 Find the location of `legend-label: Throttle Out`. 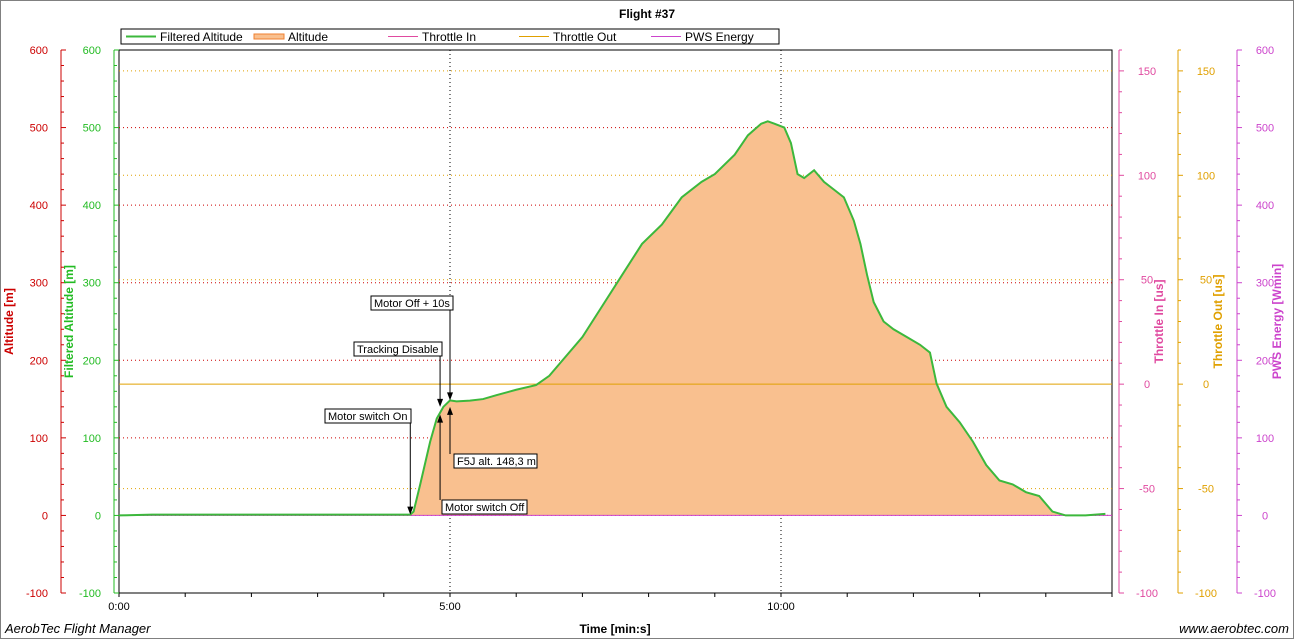

legend-label: Throttle Out is located at coordinates (585, 37).